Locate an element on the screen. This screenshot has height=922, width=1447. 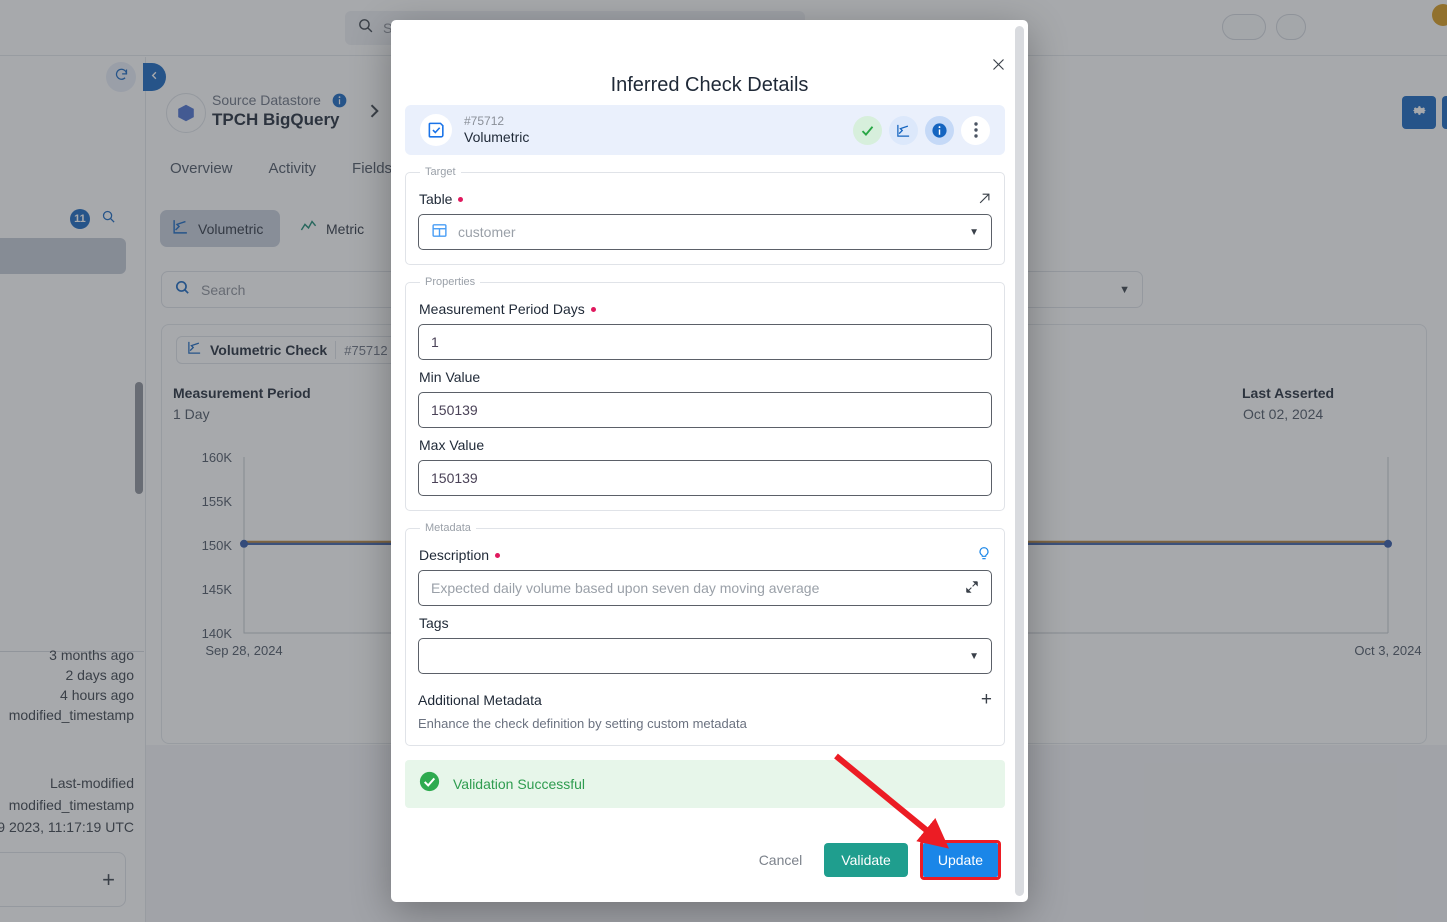
volumetric-chart-icon is located at coordinates (903, 130).